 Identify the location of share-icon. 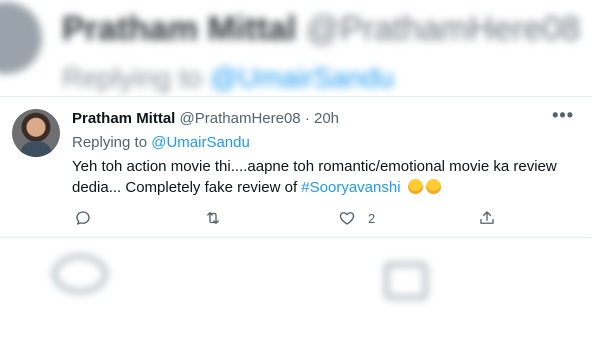
(487, 217).